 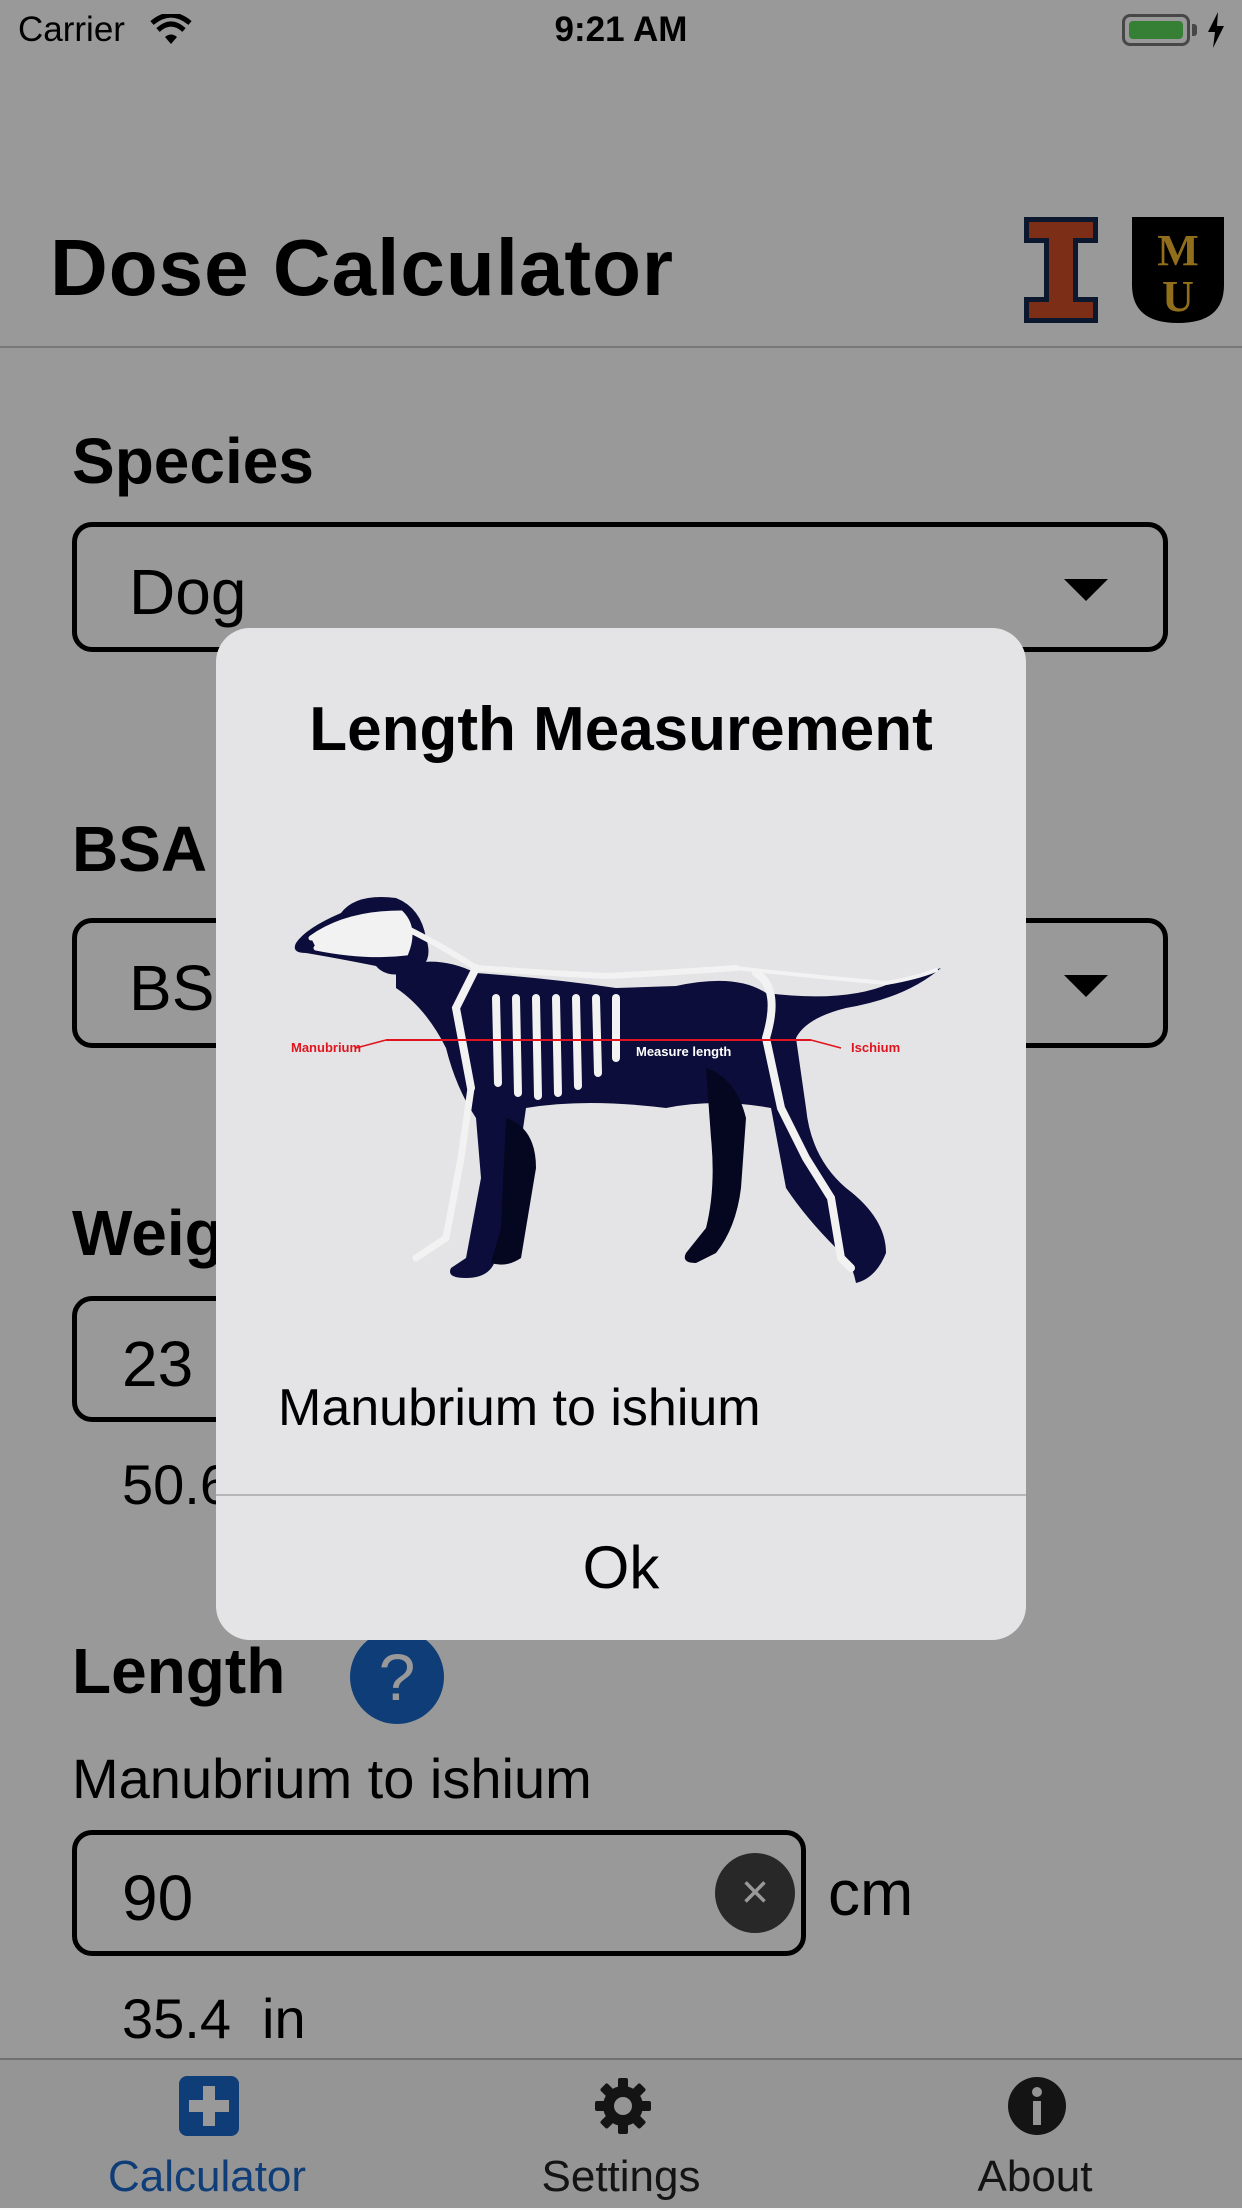 I want to click on measure-length-label: Measure length, so click(x=683, y=1051).